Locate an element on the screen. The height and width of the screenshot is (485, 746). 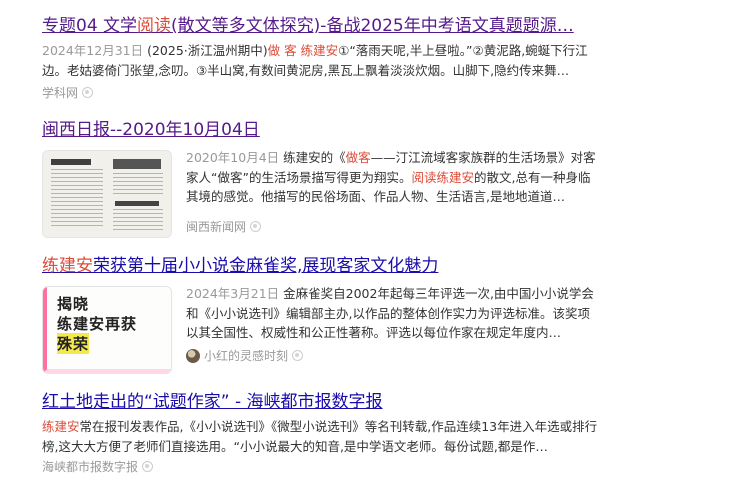
result-thumbnail-newspaper is located at coordinates (107, 194).